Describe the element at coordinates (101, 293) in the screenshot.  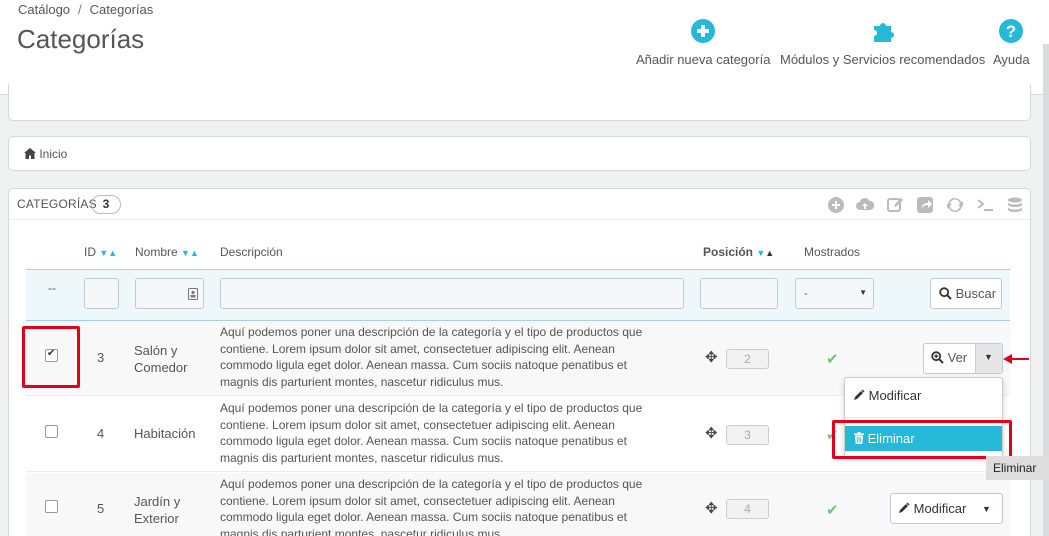
I see `filter-id-input` at that location.